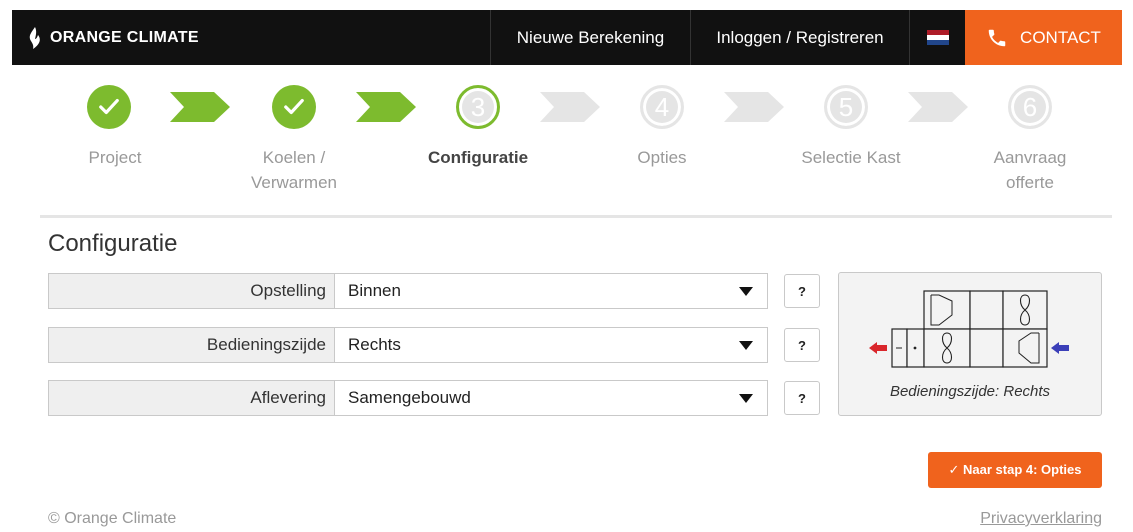 The width and height of the screenshot is (1133, 532). I want to click on privacy-link: Privacyverklaring, so click(1041, 519).